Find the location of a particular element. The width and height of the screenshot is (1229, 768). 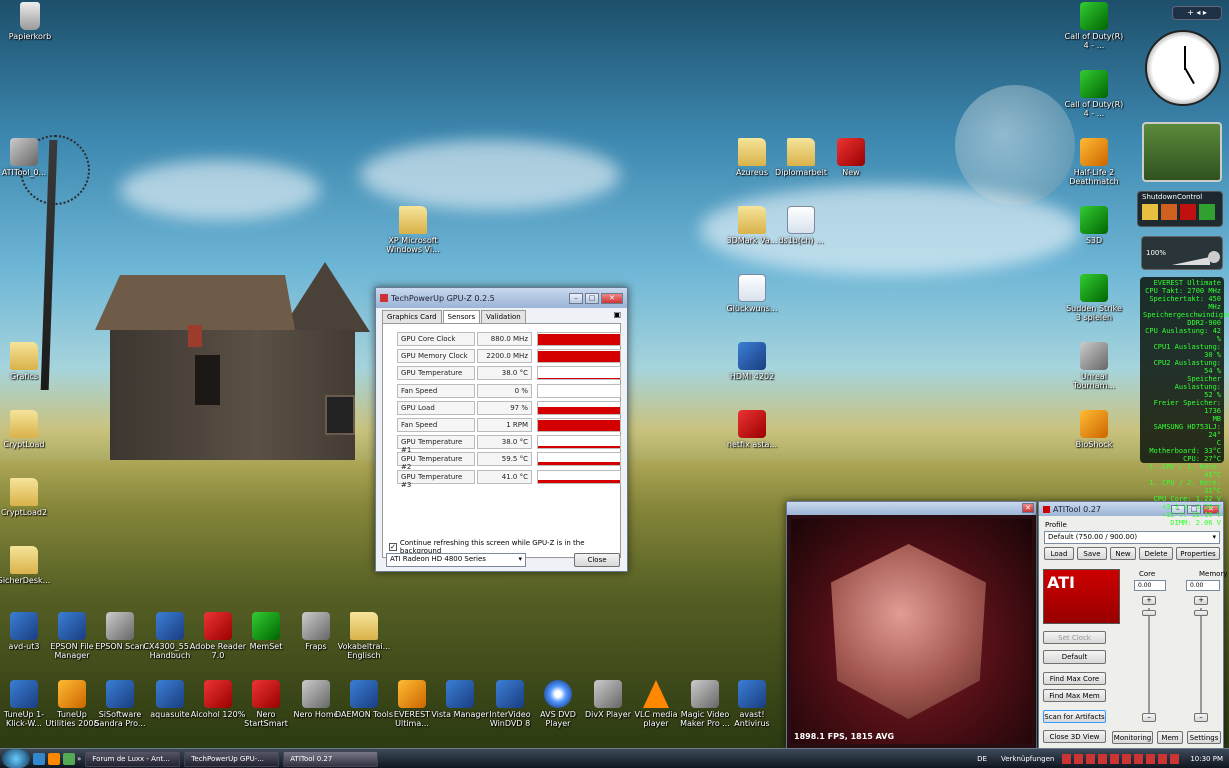

sensor-row: GPU Temperature #2 59.5 °C is located at coordinates (506, 461).